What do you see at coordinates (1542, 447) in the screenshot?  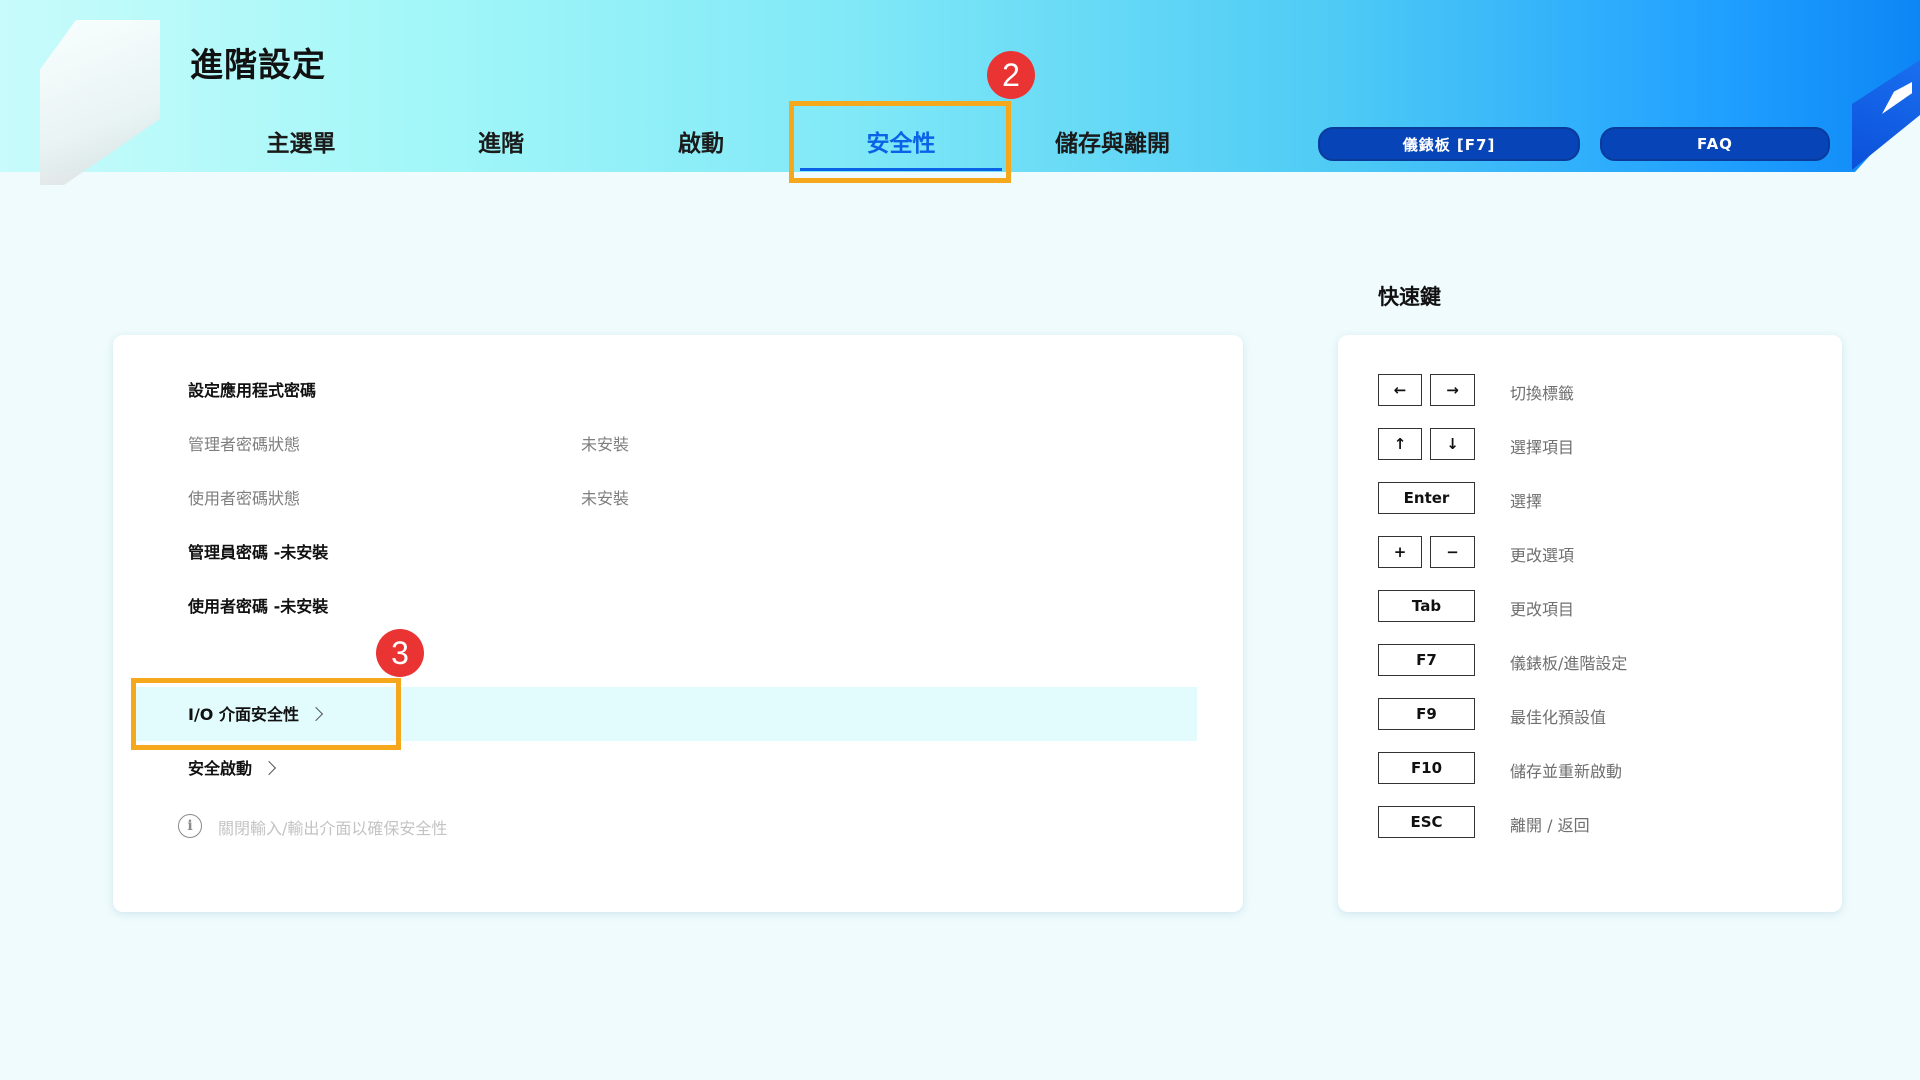 I see `hotkey-desc-select-item: 選擇項目` at bounding box center [1542, 447].